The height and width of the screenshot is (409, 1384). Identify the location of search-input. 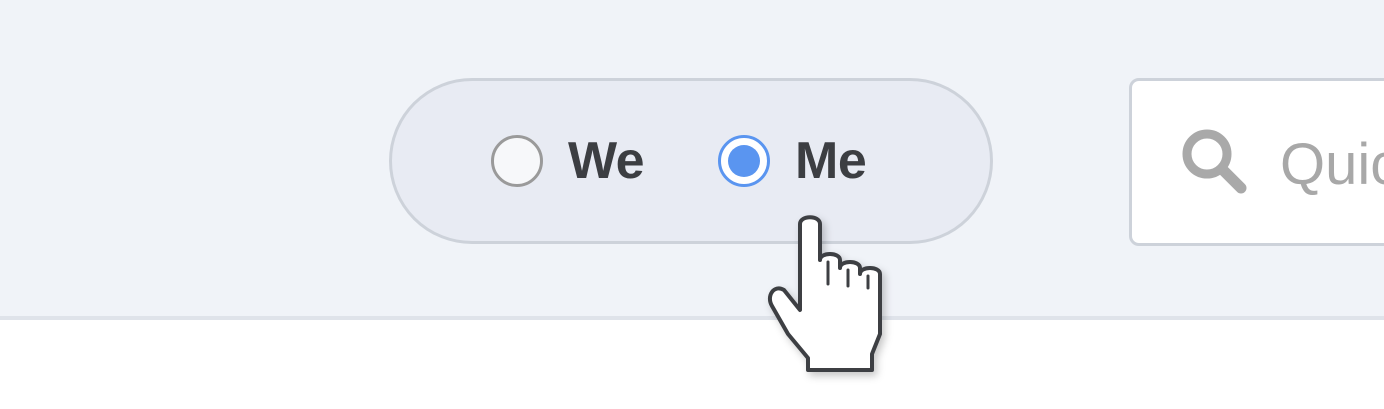
(1332, 164).